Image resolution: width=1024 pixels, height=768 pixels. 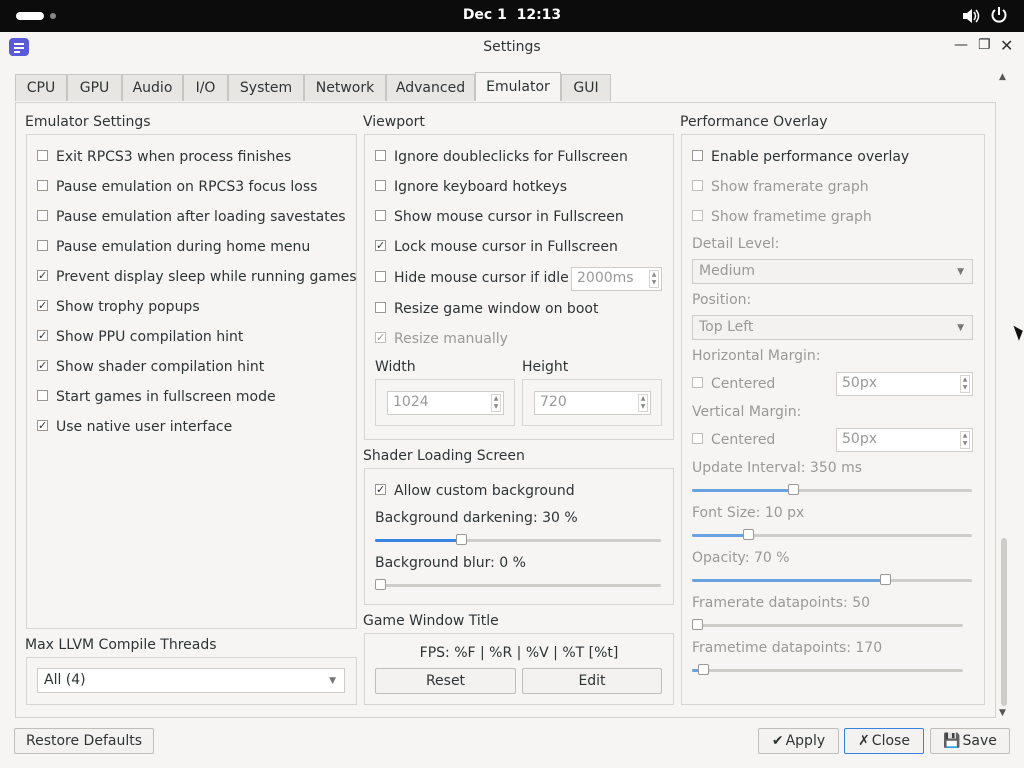 What do you see at coordinates (586, 87) in the screenshot?
I see `tab-gui: GUI` at bounding box center [586, 87].